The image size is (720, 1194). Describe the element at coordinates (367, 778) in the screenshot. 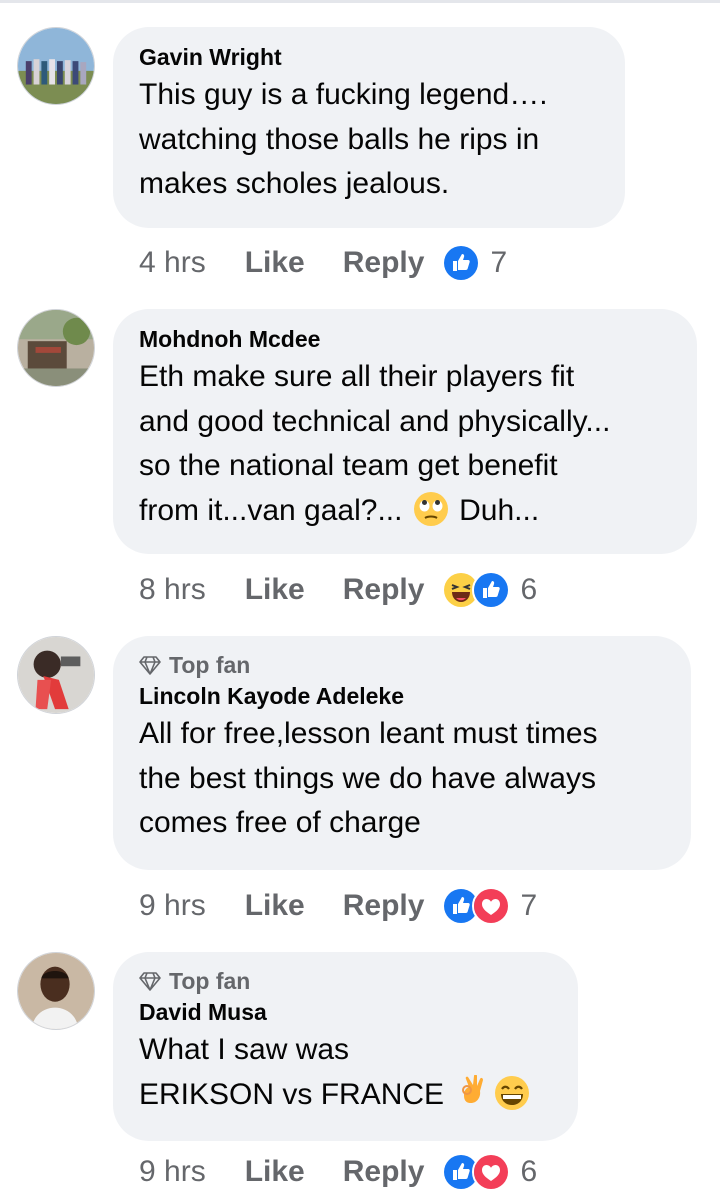

I see `comment-text-line: the best things we do have always` at that location.